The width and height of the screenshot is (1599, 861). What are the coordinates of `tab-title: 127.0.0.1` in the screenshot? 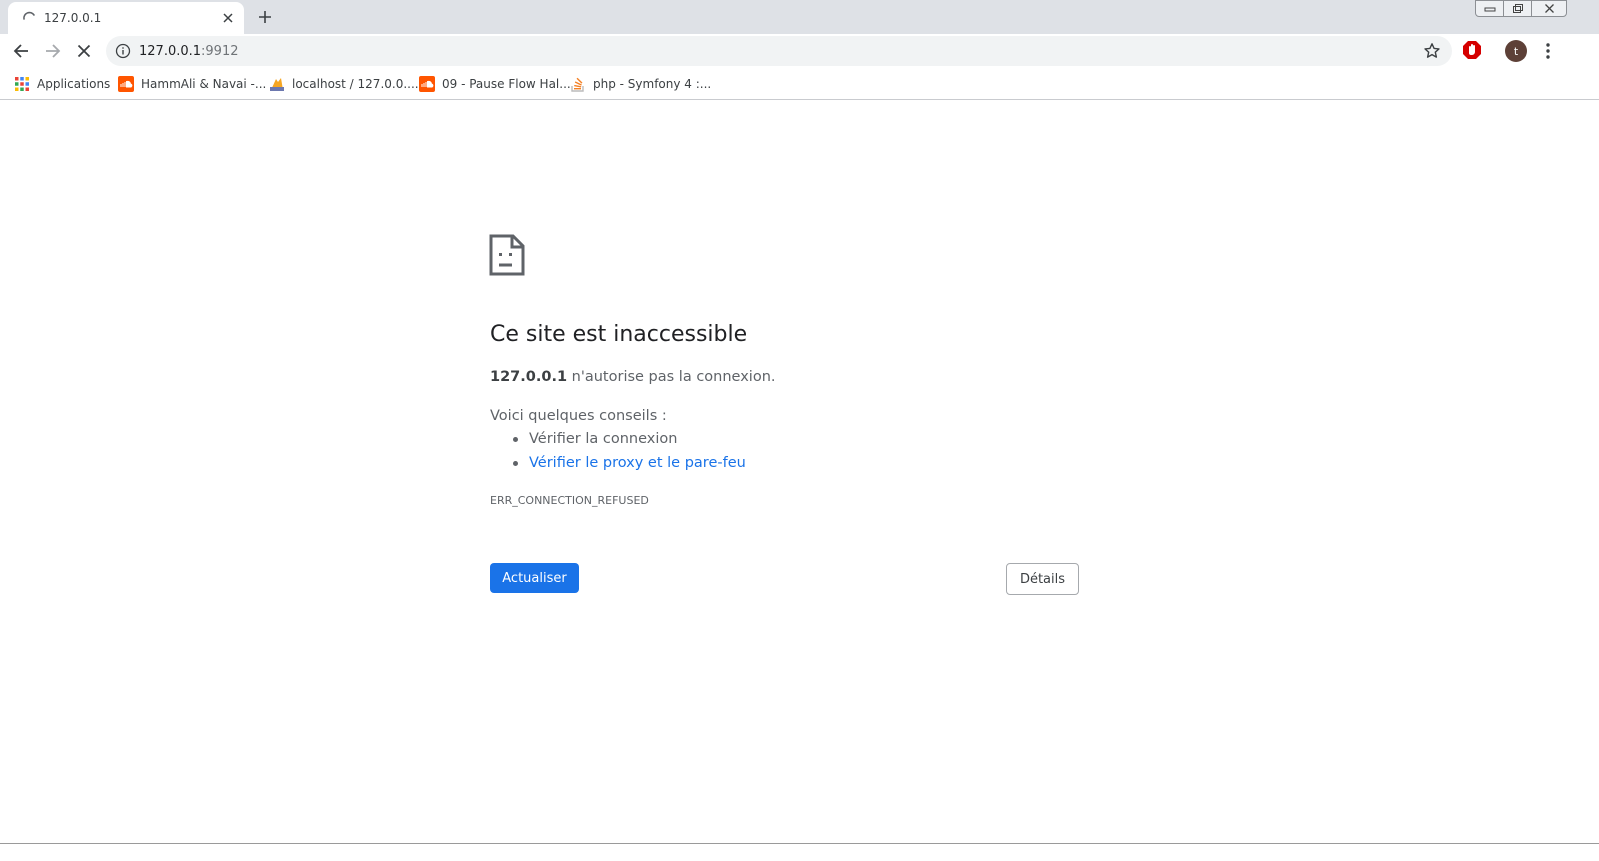 It's located at (73, 18).